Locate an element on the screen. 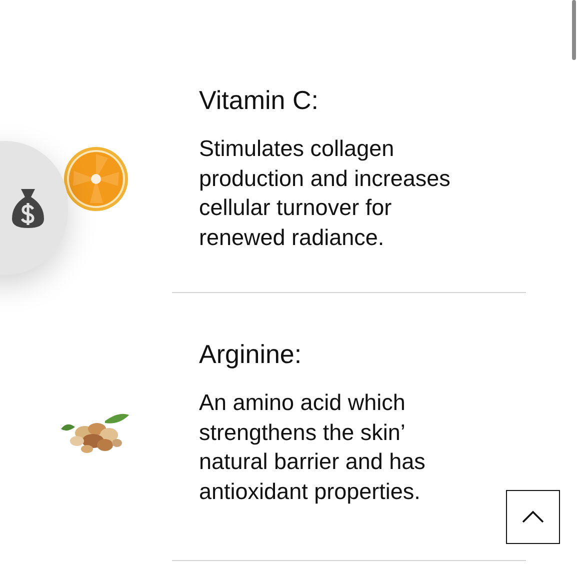  money-bag-icon is located at coordinates (28, 208).